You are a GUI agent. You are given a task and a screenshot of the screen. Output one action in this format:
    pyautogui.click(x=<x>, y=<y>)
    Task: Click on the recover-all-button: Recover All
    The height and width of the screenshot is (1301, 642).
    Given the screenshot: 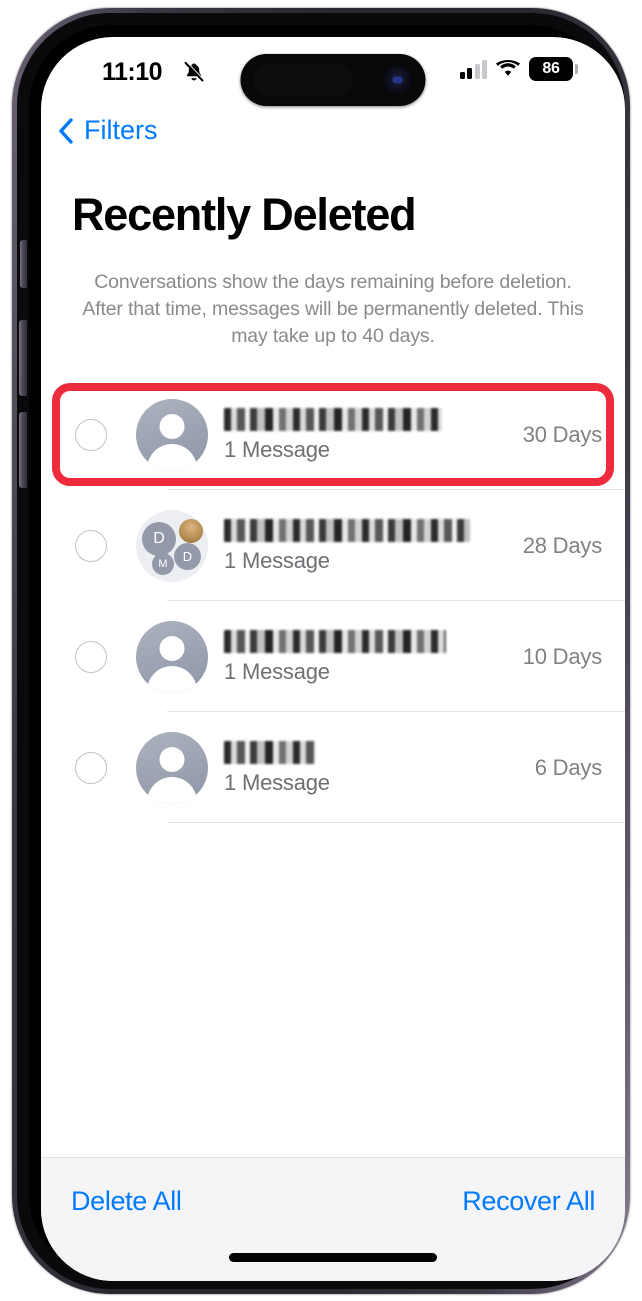 What is the action you would take?
    pyautogui.click(x=528, y=1201)
    